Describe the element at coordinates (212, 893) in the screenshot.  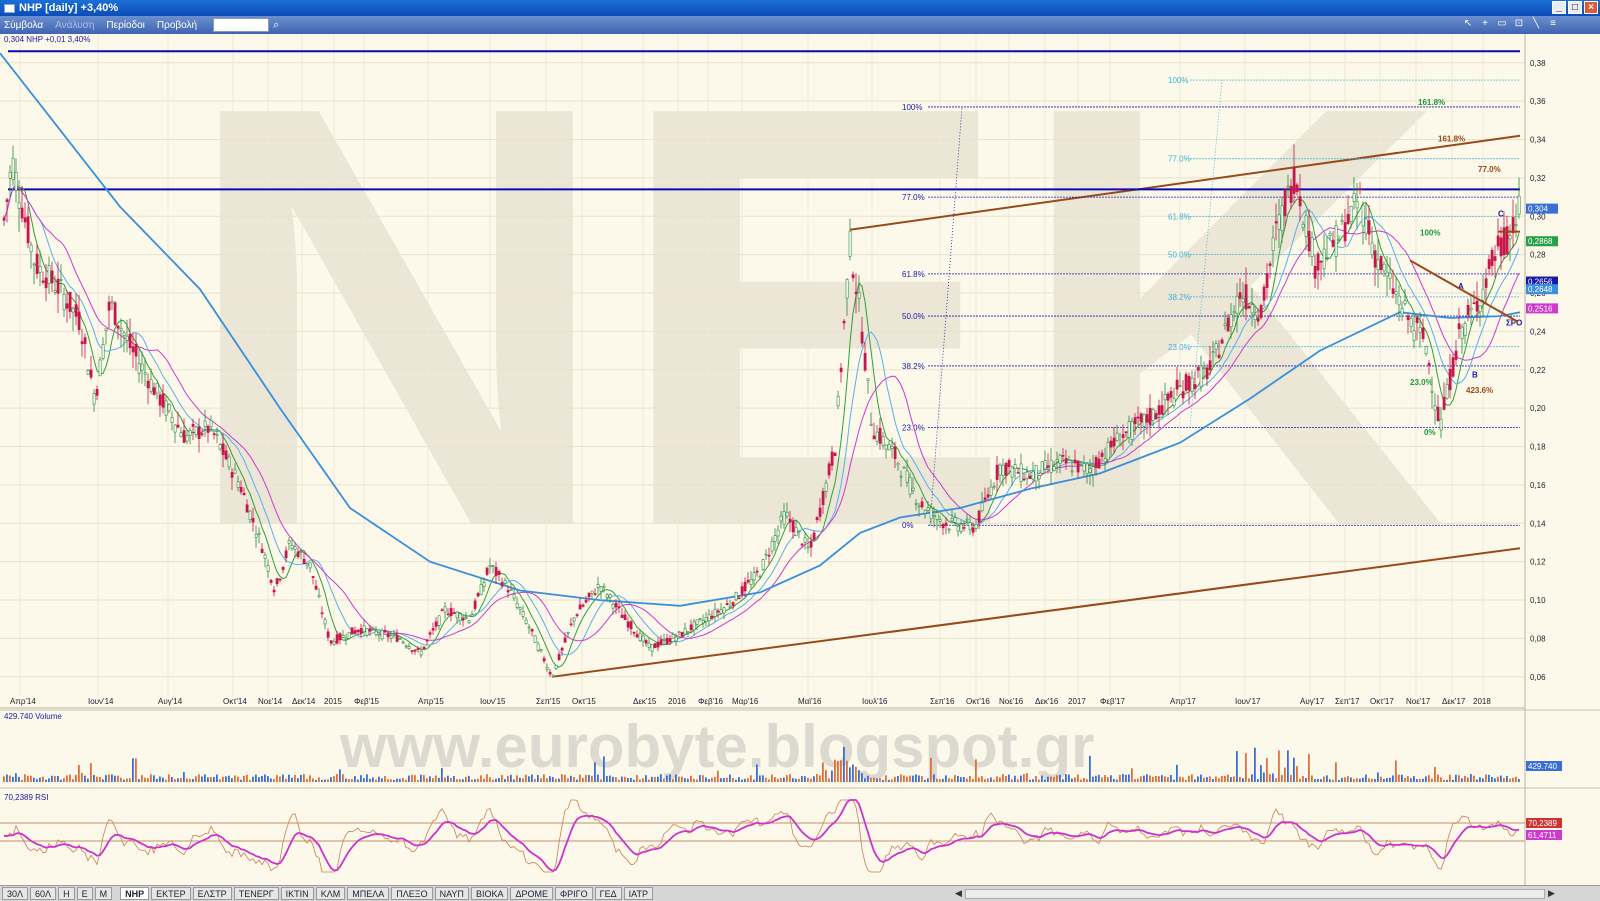
I see `symbol-tab: ΕΛΣΤΡ` at that location.